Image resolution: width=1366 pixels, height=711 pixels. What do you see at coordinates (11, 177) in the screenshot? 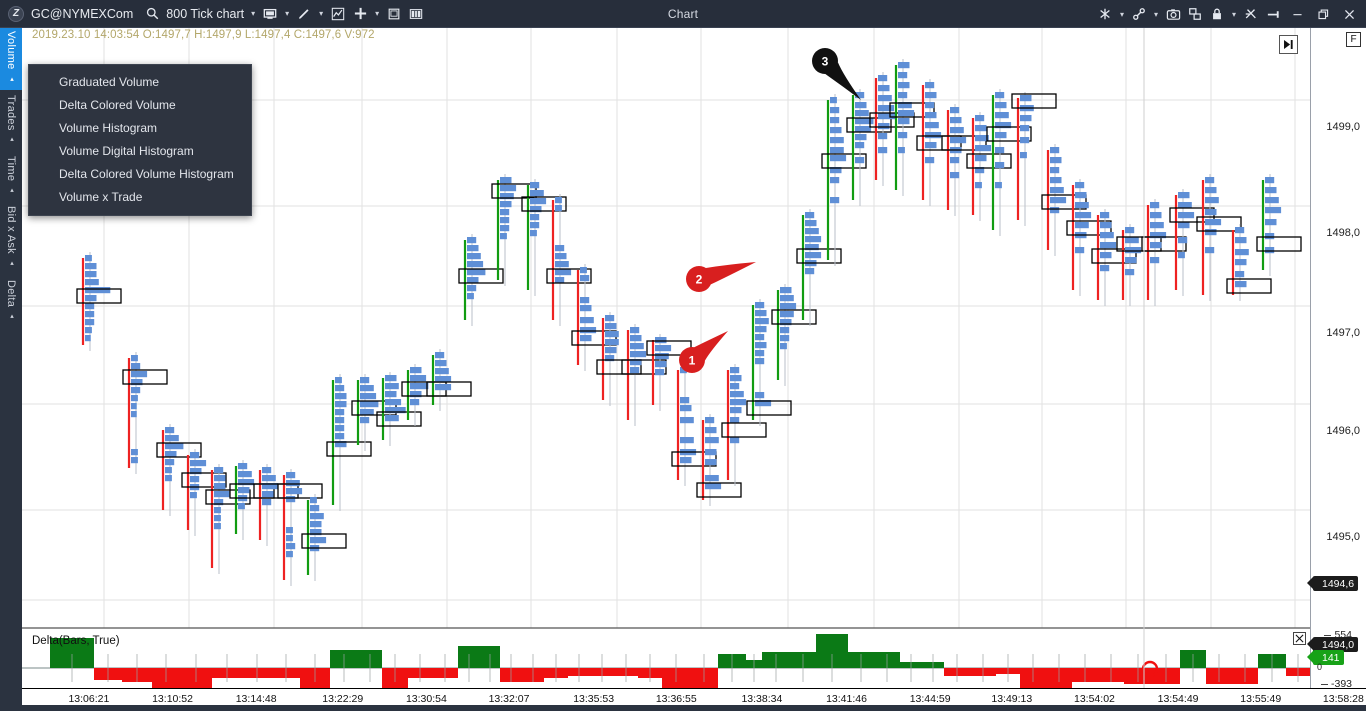
I see `rail-tab-time: Time ▴` at bounding box center [11, 177].